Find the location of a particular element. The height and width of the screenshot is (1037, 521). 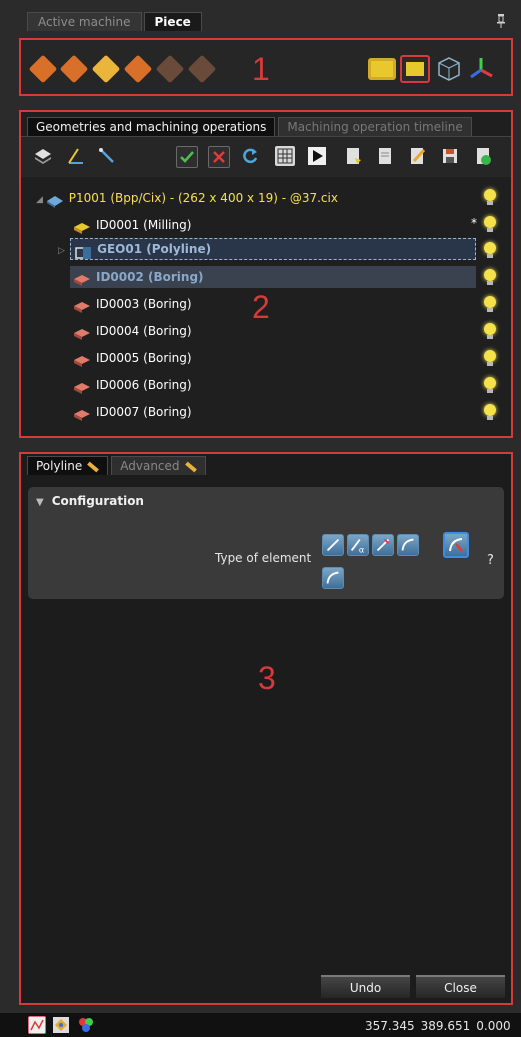

type-of-element-label: Type of element is located at coordinates (263, 558).